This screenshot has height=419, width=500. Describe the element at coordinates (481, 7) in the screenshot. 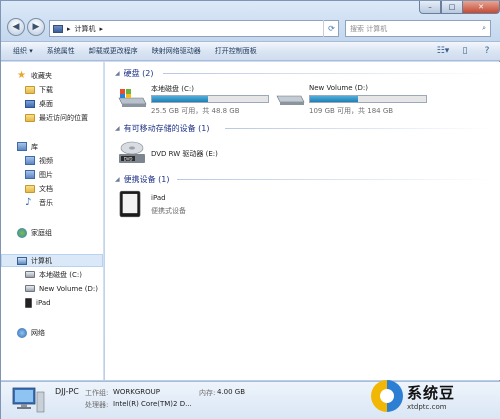

I see `close-button: ✕` at that location.